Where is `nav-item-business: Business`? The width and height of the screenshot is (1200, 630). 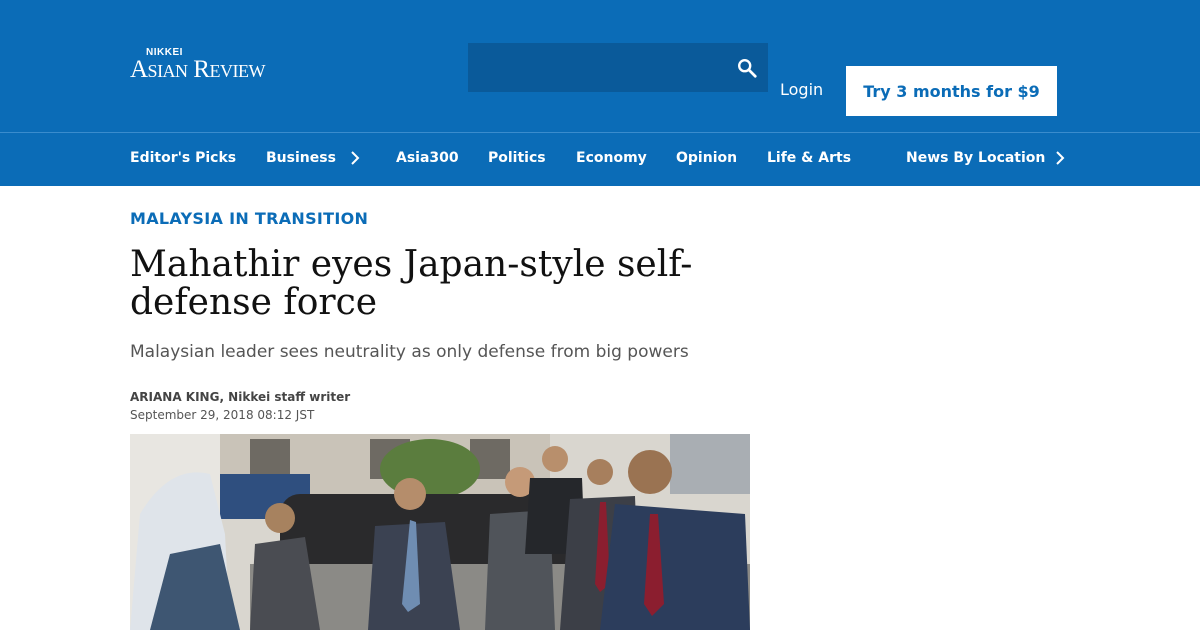 nav-item-business: Business is located at coordinates (301, 158).